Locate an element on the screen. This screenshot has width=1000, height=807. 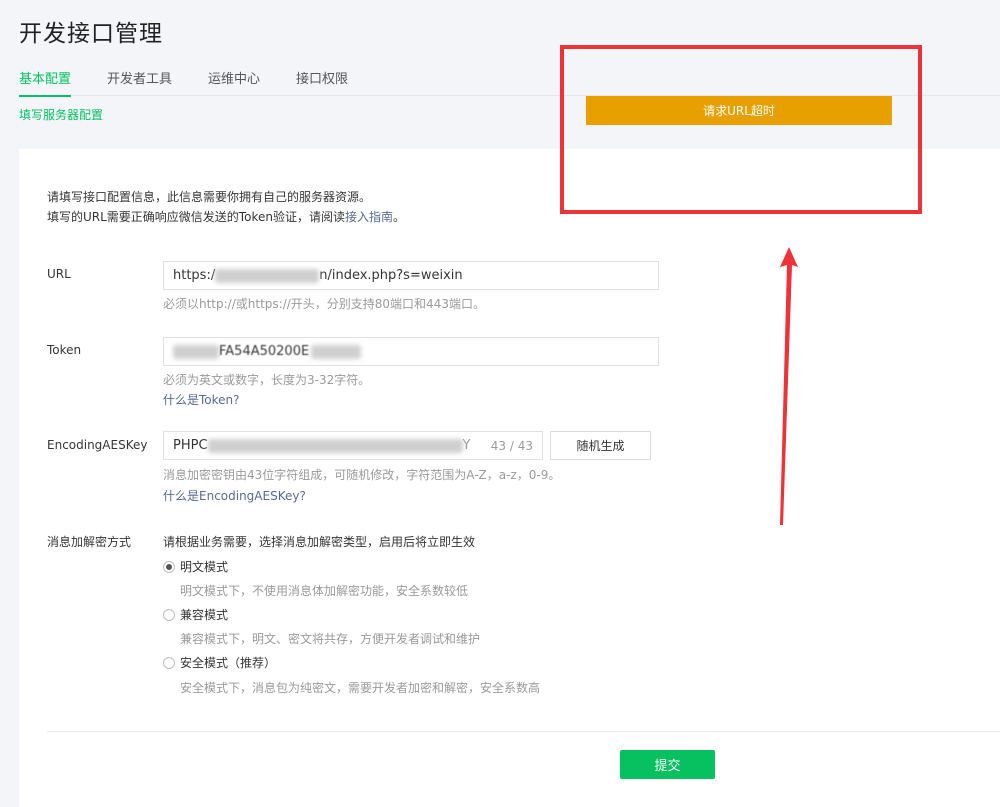
url-label: URL is located at coordinates (59, 274).